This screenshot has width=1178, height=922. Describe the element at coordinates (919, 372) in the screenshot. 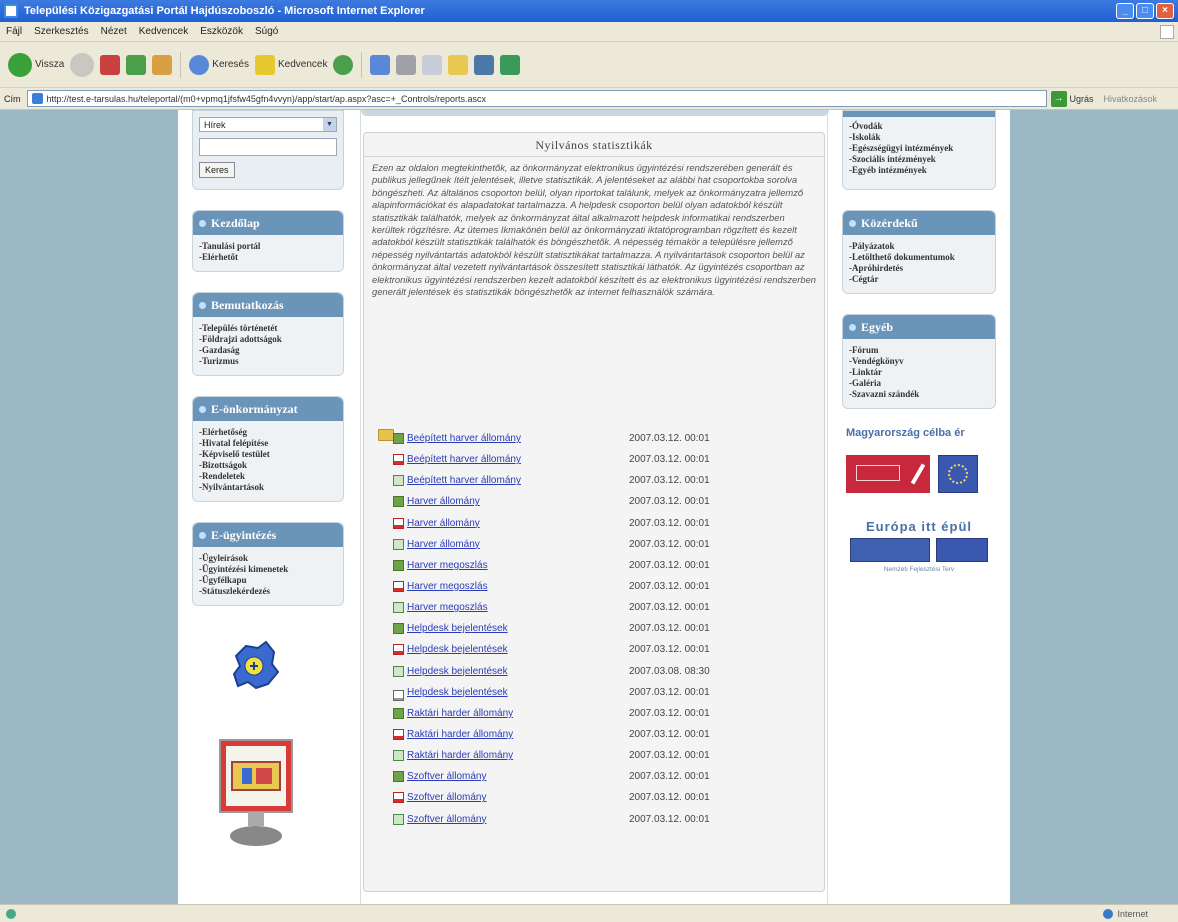

I see `menu-link: -Linktár` at that location.